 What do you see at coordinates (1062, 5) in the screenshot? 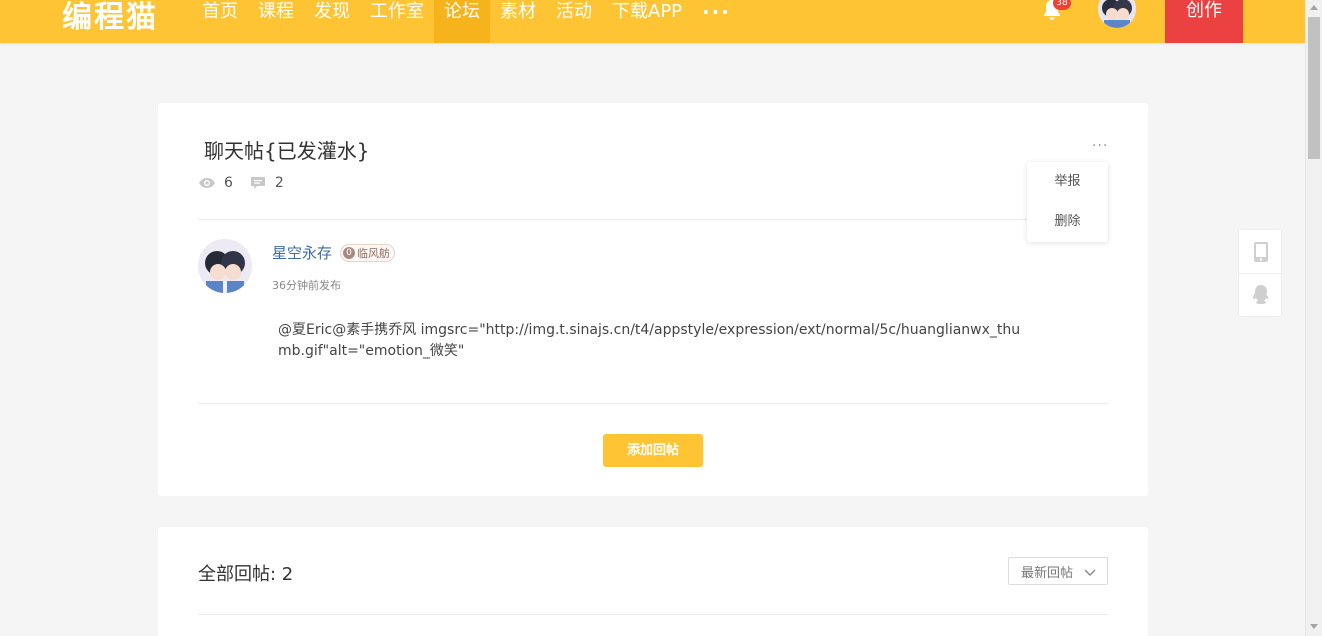
I see `notification-badge: 38` at bounding box center [1062, 5].